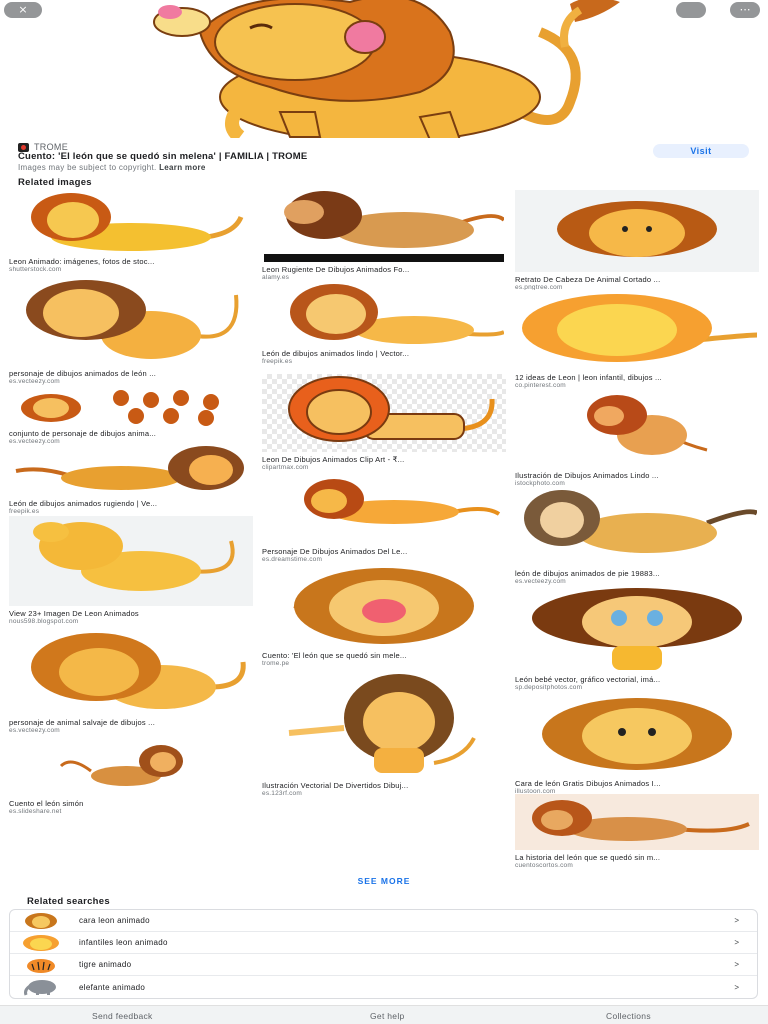  What do you see at coordinates (182, 167) in the screenshot?
I see `learn-more-link: Learn more` at bounding box center [182, 167].